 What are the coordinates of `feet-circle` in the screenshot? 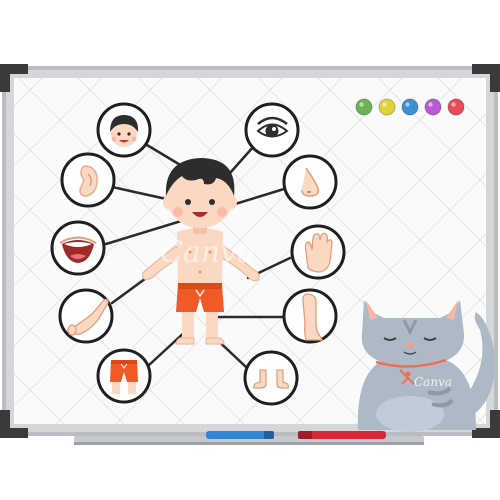 It's located at (271, 378).